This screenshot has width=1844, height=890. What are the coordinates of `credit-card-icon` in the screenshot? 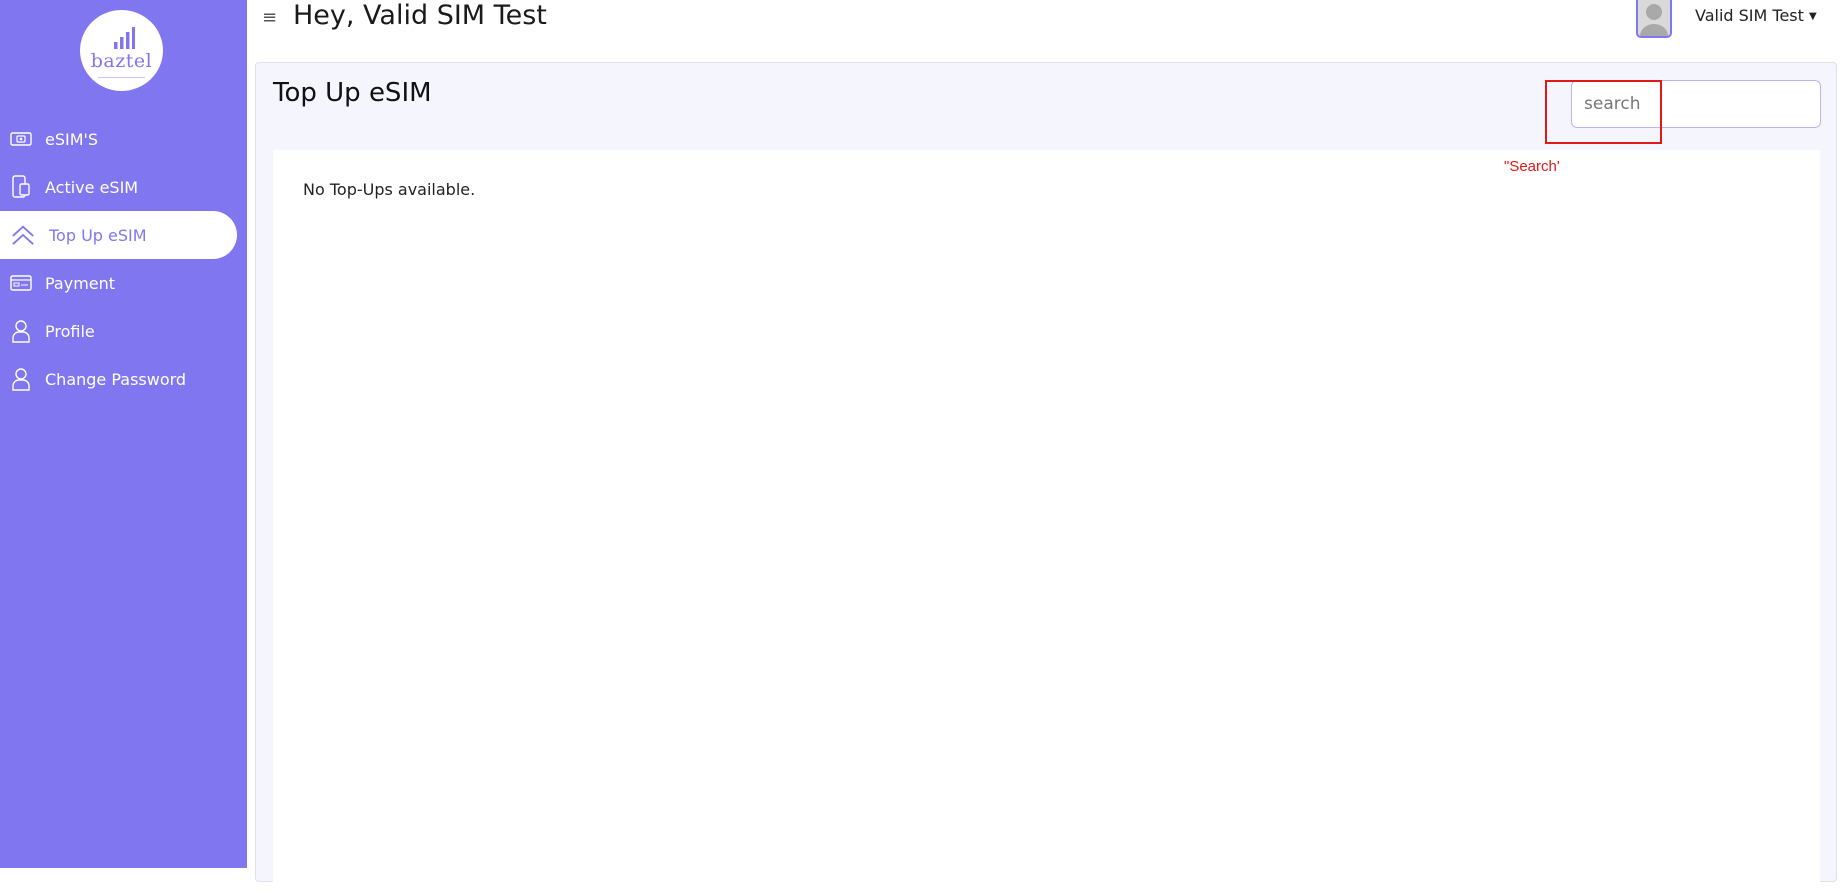 It's located at (21, 283).